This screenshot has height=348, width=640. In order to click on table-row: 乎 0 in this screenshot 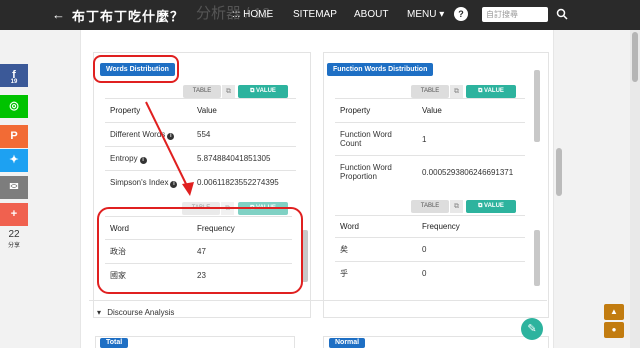, I will do `click(430, 273)`.